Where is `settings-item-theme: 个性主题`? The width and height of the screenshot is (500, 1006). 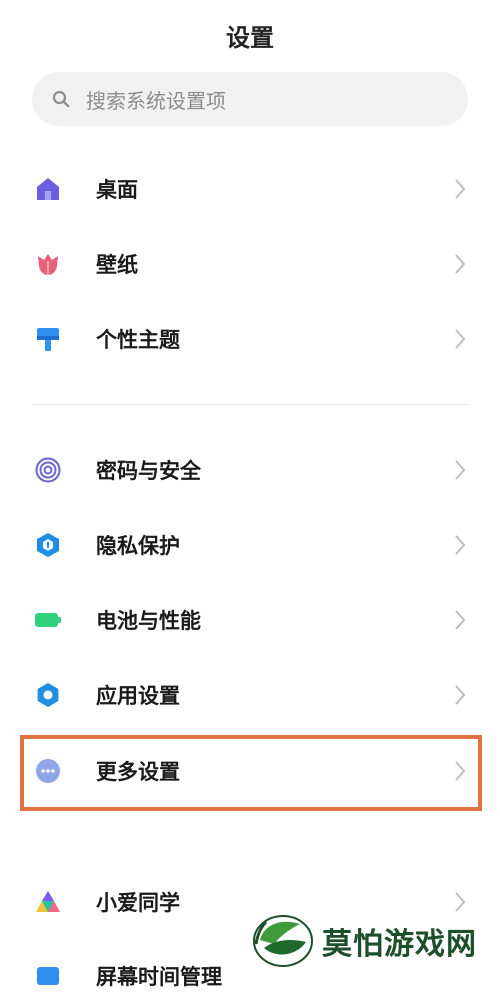
settings-item-theme: 个性主题 is located at coordinates (250, 339).